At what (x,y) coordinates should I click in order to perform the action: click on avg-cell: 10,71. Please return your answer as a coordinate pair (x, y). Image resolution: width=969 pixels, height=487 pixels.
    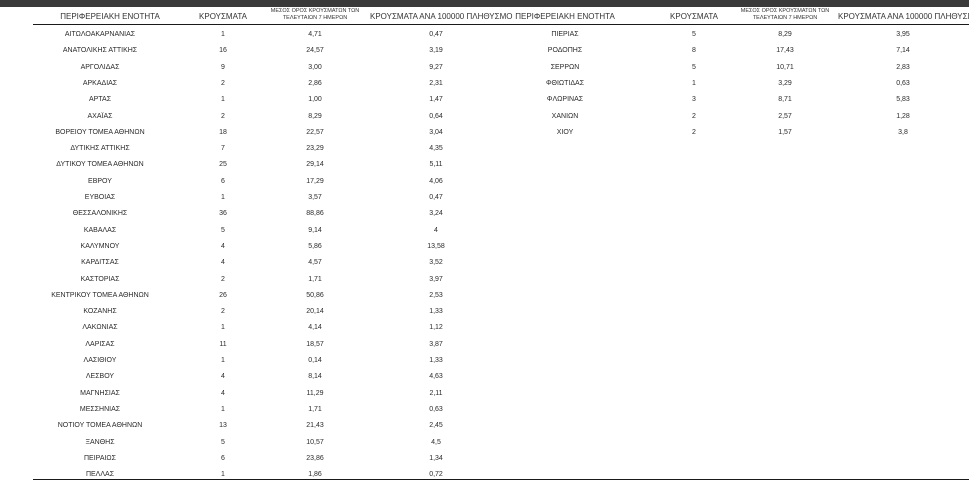
    Looking at the image, I should click on (785, 67).